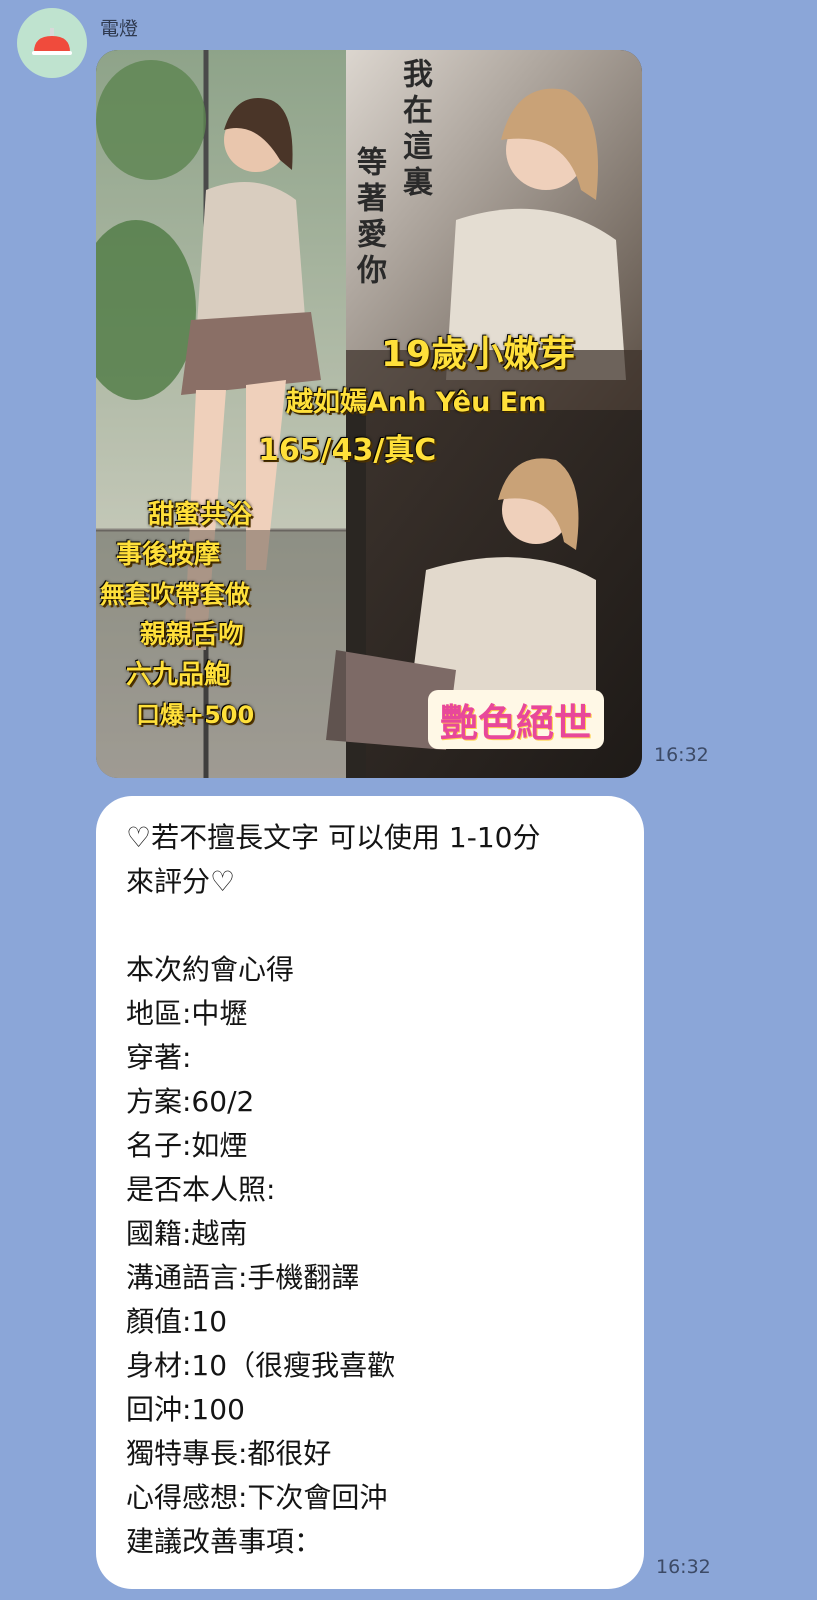 This screenshot has height=1600, width=817. I want to click on service-line: 口爆+500, so click(195, 715).